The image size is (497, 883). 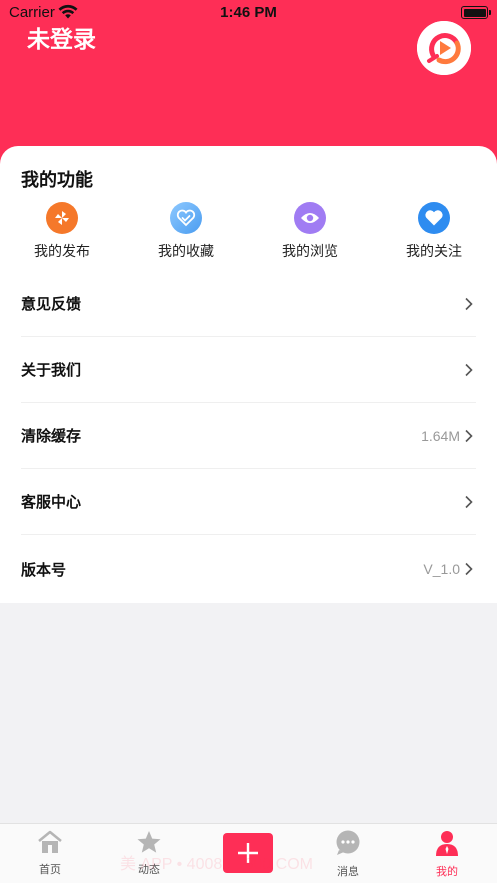 What do you see at coordinates (51, 304) in the screenshot?
I see `menu-row-label: 意见反馈` at bounding box center [51, 304].